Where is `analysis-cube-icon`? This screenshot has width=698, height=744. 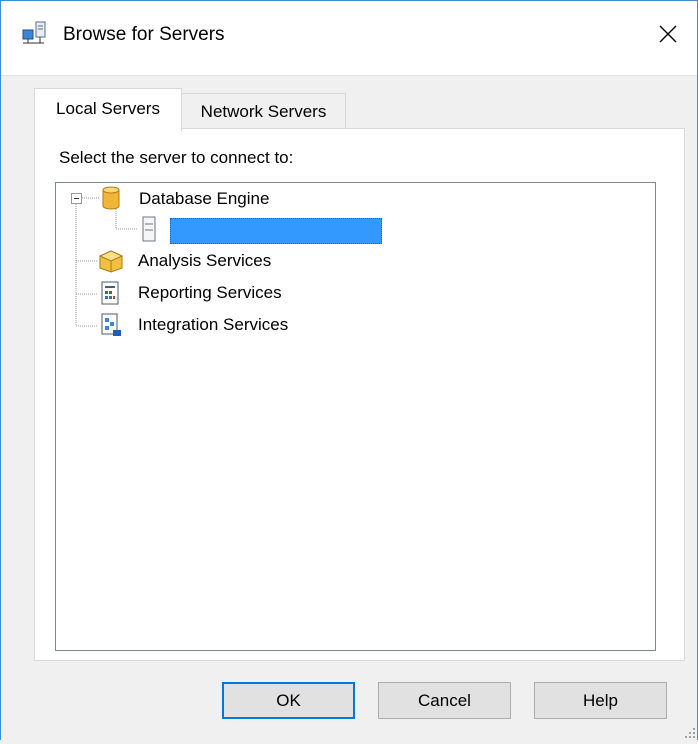
analysis-cube-icon is located at coordinates (111, 263).